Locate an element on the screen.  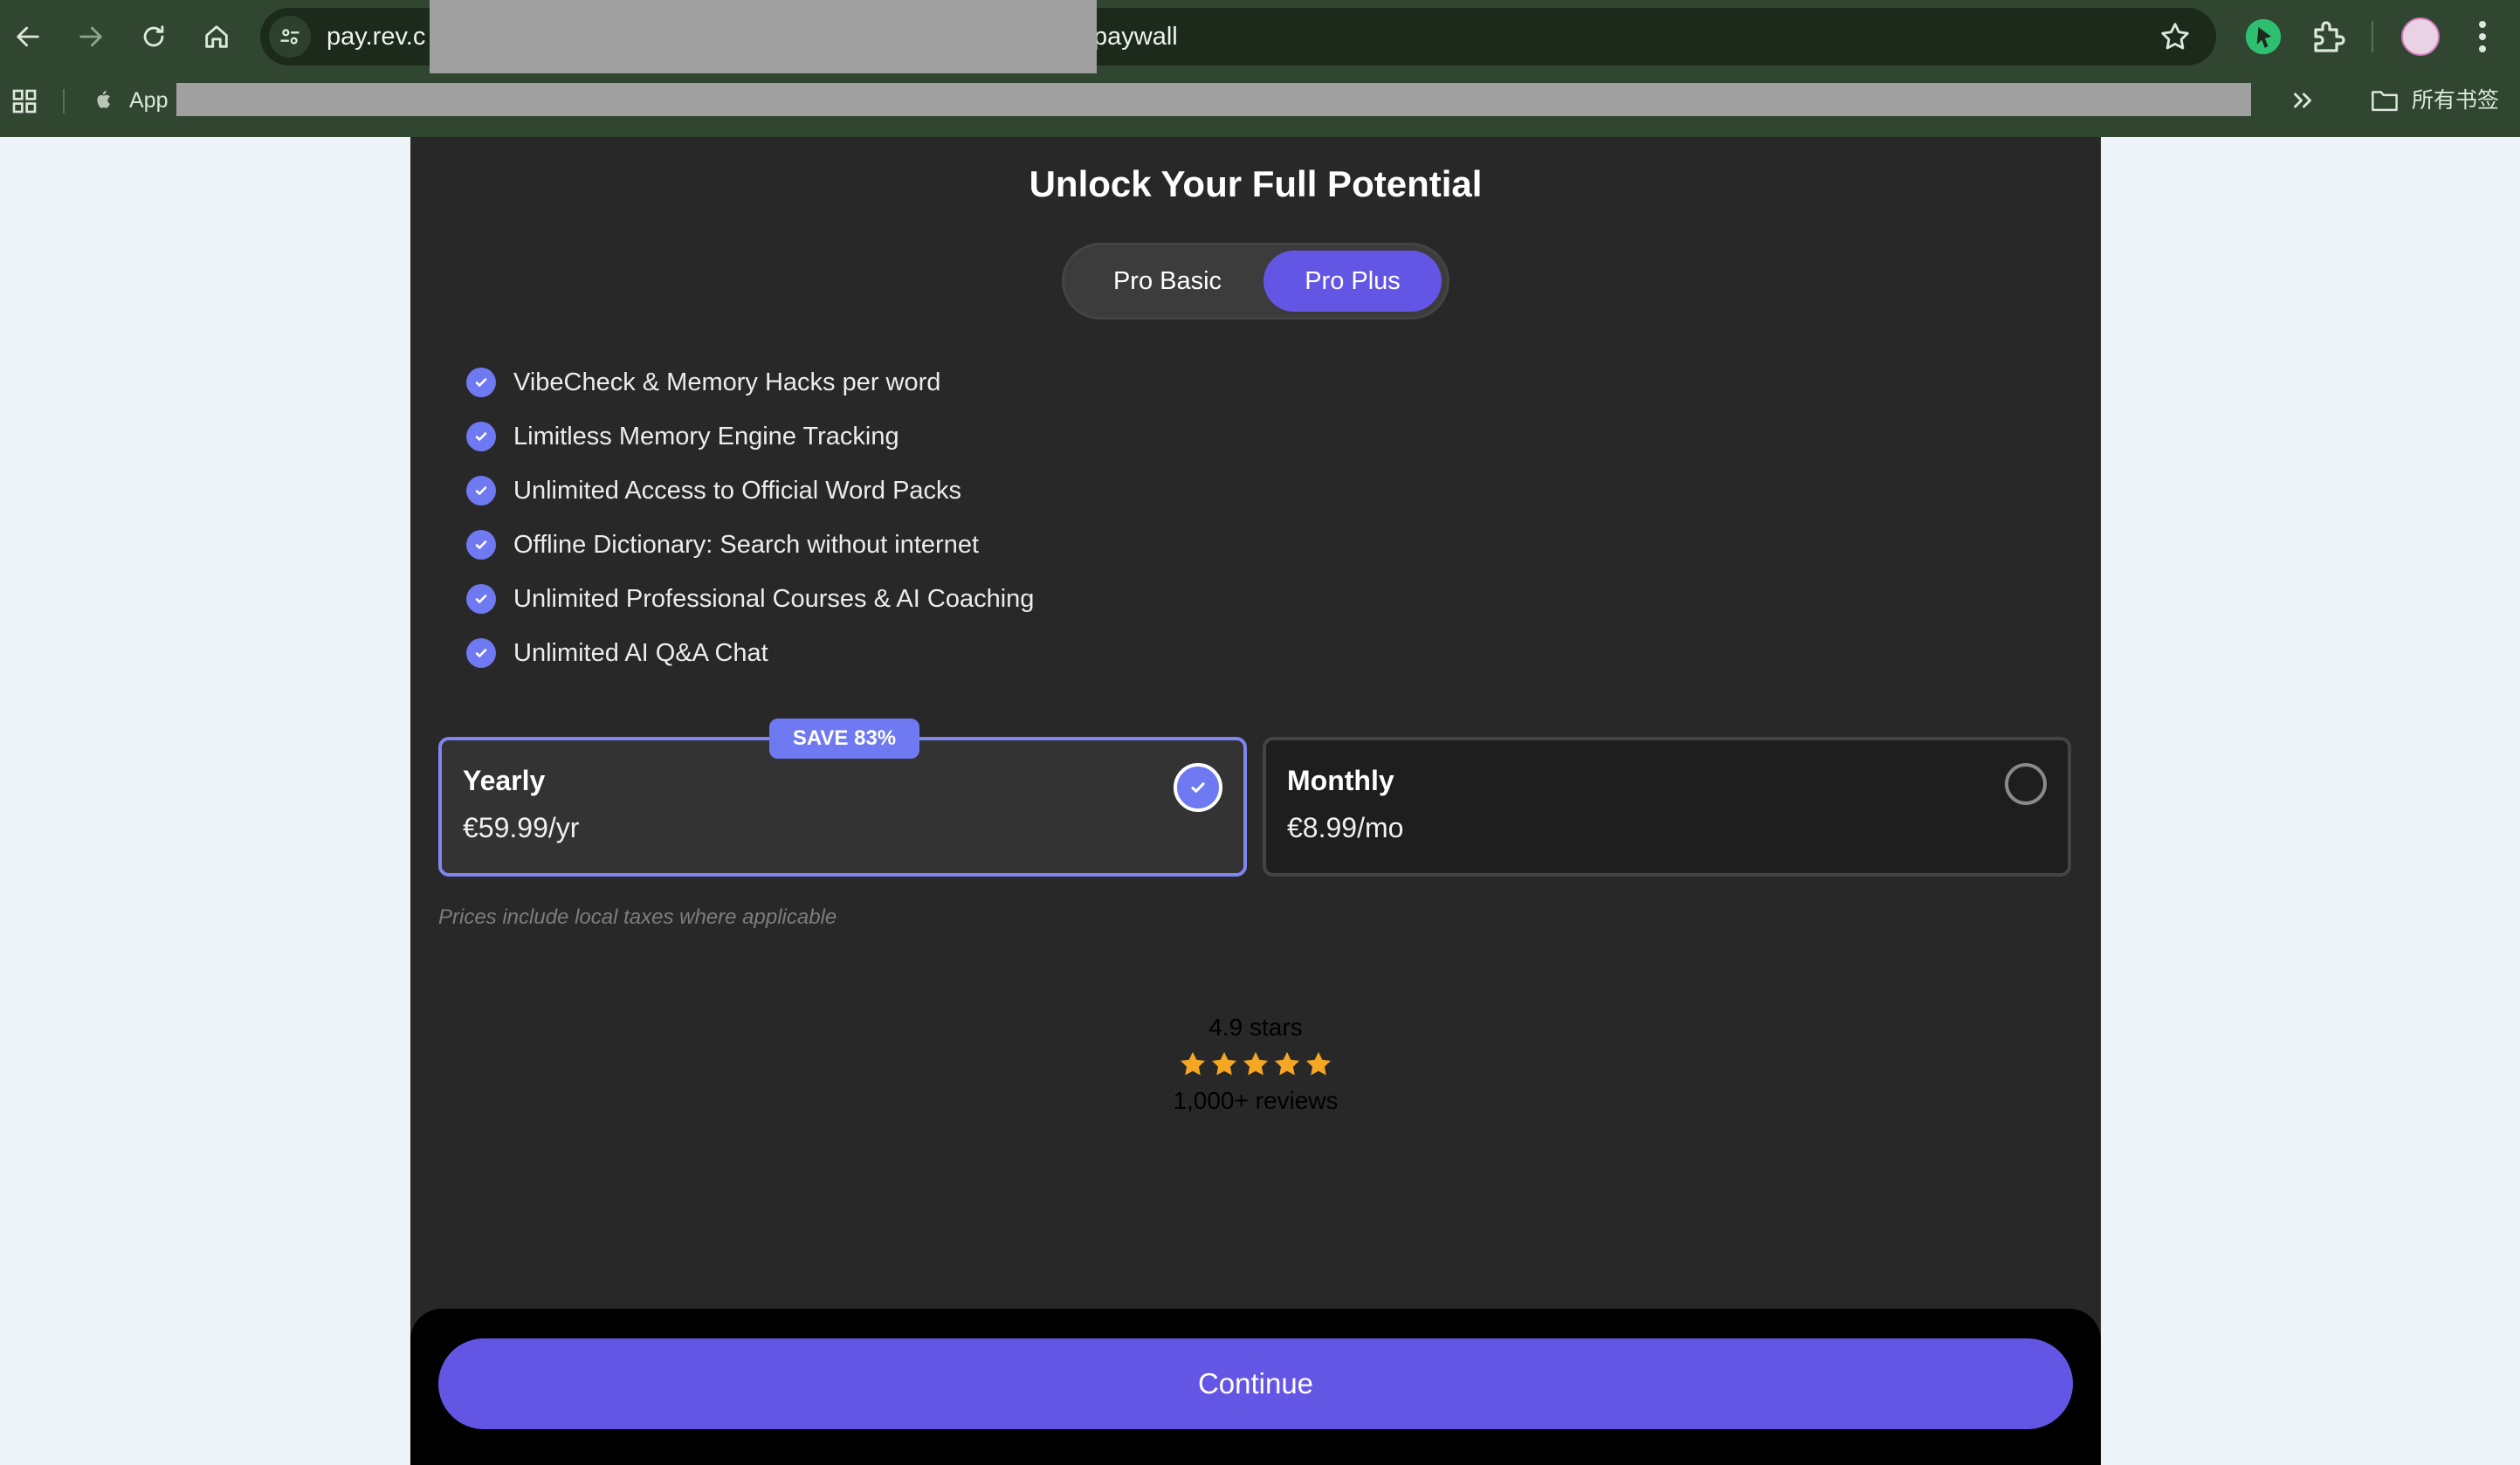
arrow-right-icon is located at coordinates (90, 36).